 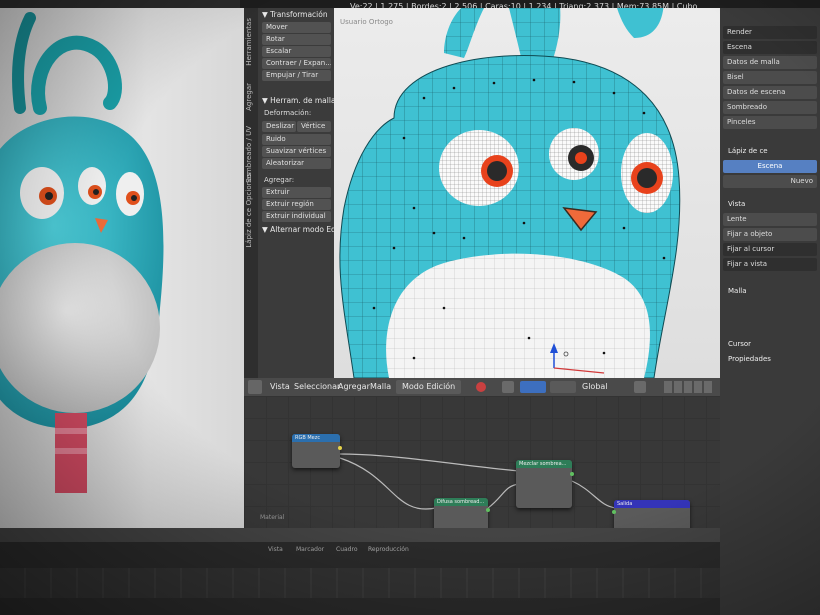 What do you see at coordinates (251, 97) in the screenshot?
I see `tab-create: Agregar` at bounding box center [251, 97].